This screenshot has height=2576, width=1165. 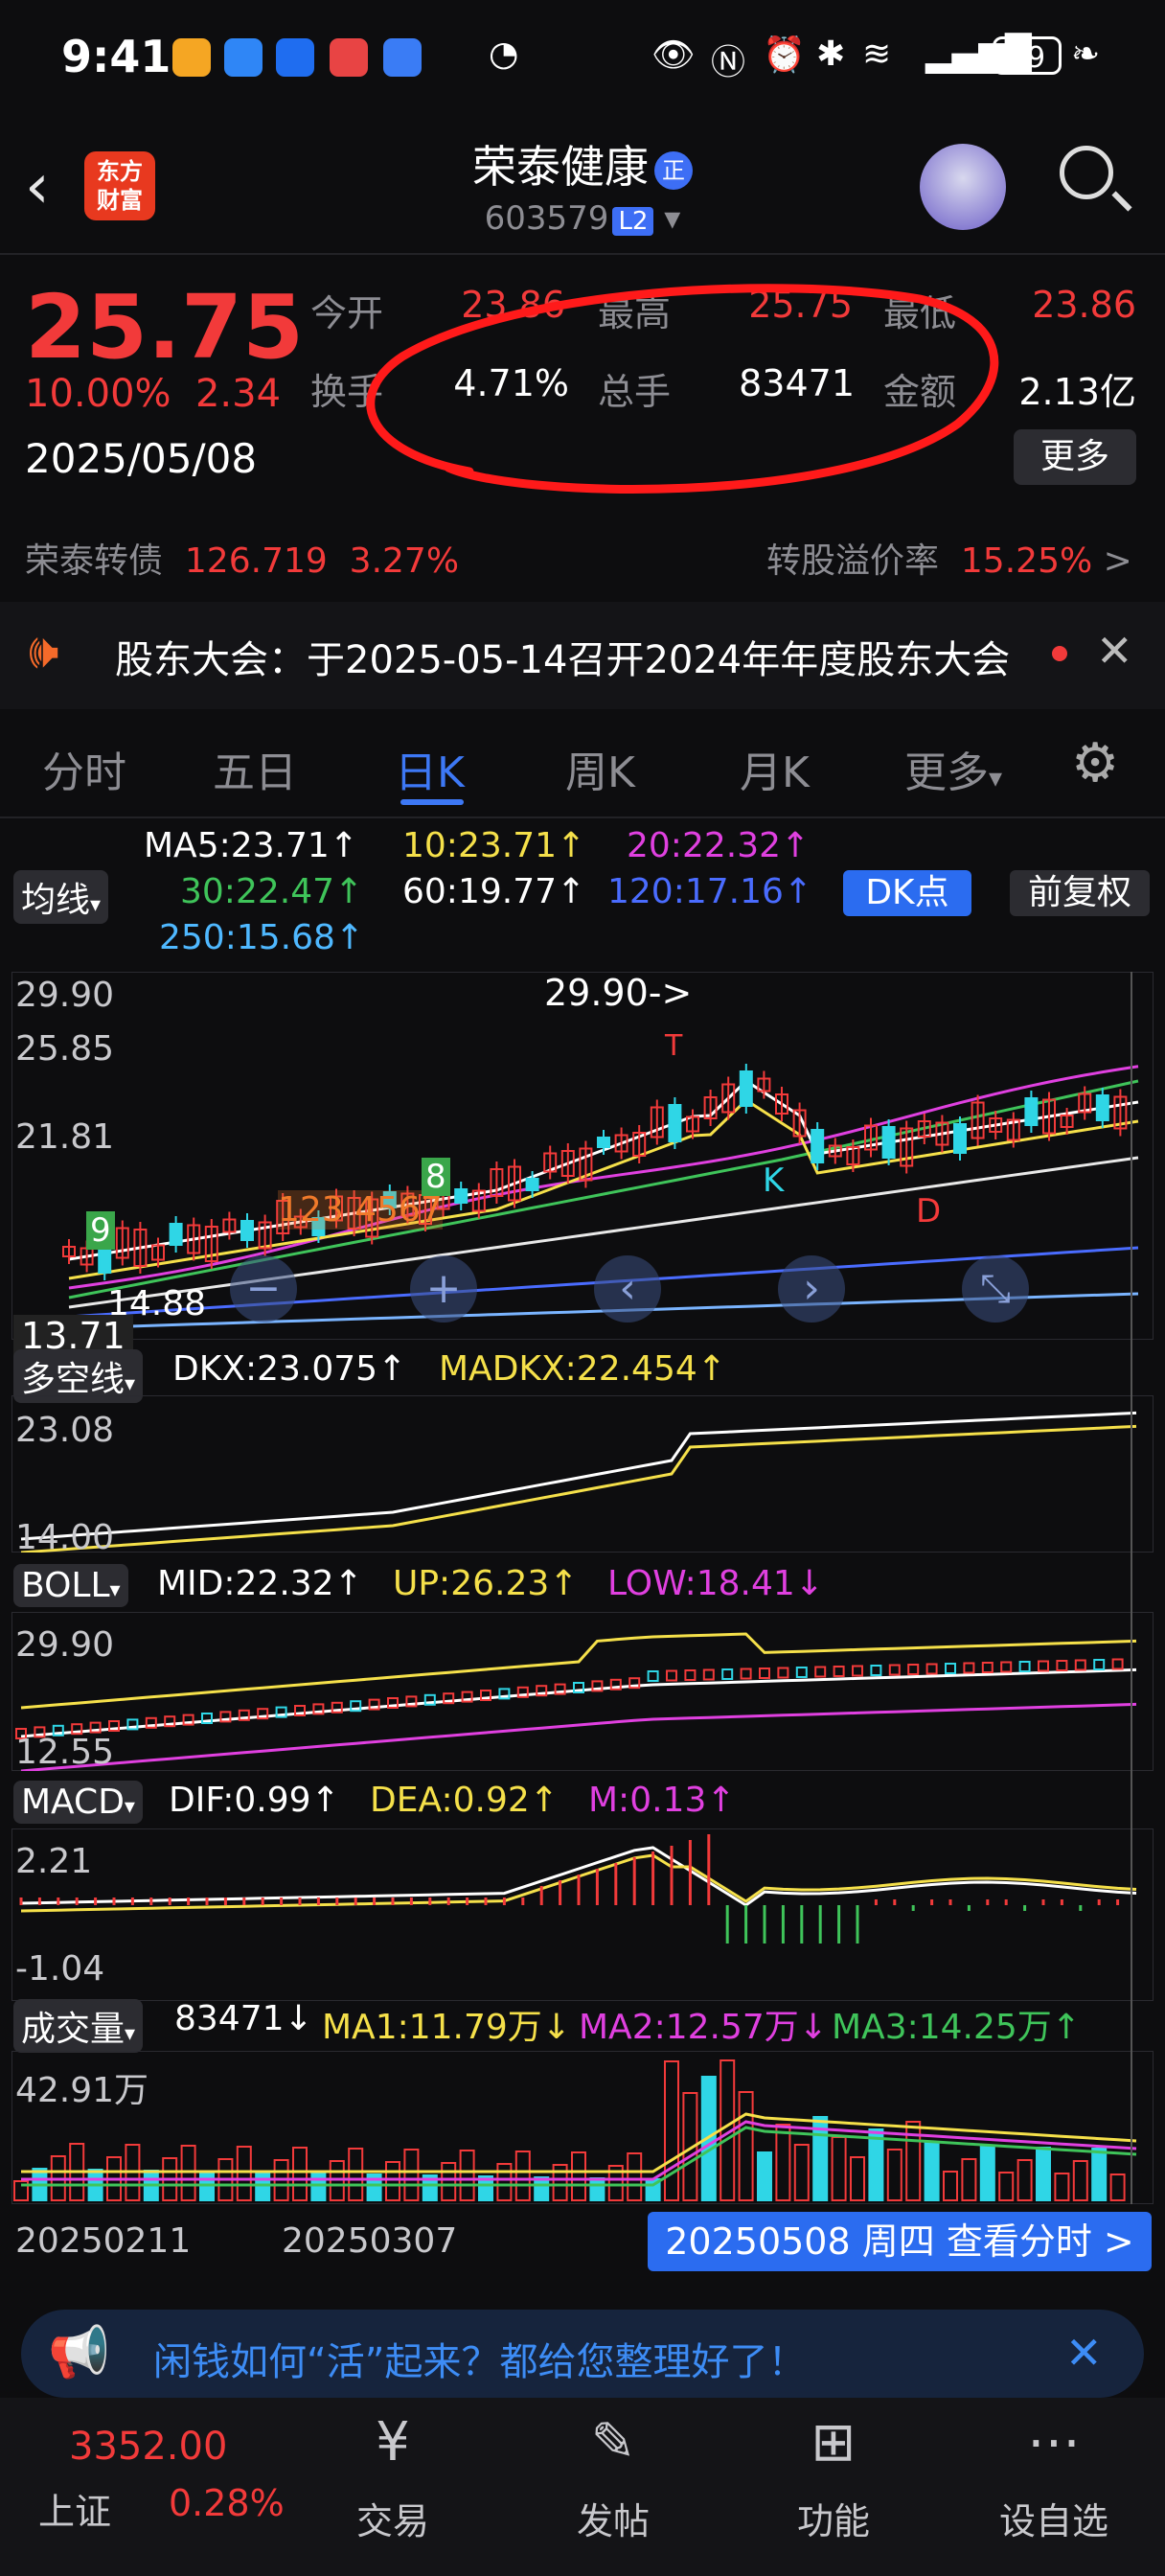 I want to click on search-icon, so click(x=1087, y=172).